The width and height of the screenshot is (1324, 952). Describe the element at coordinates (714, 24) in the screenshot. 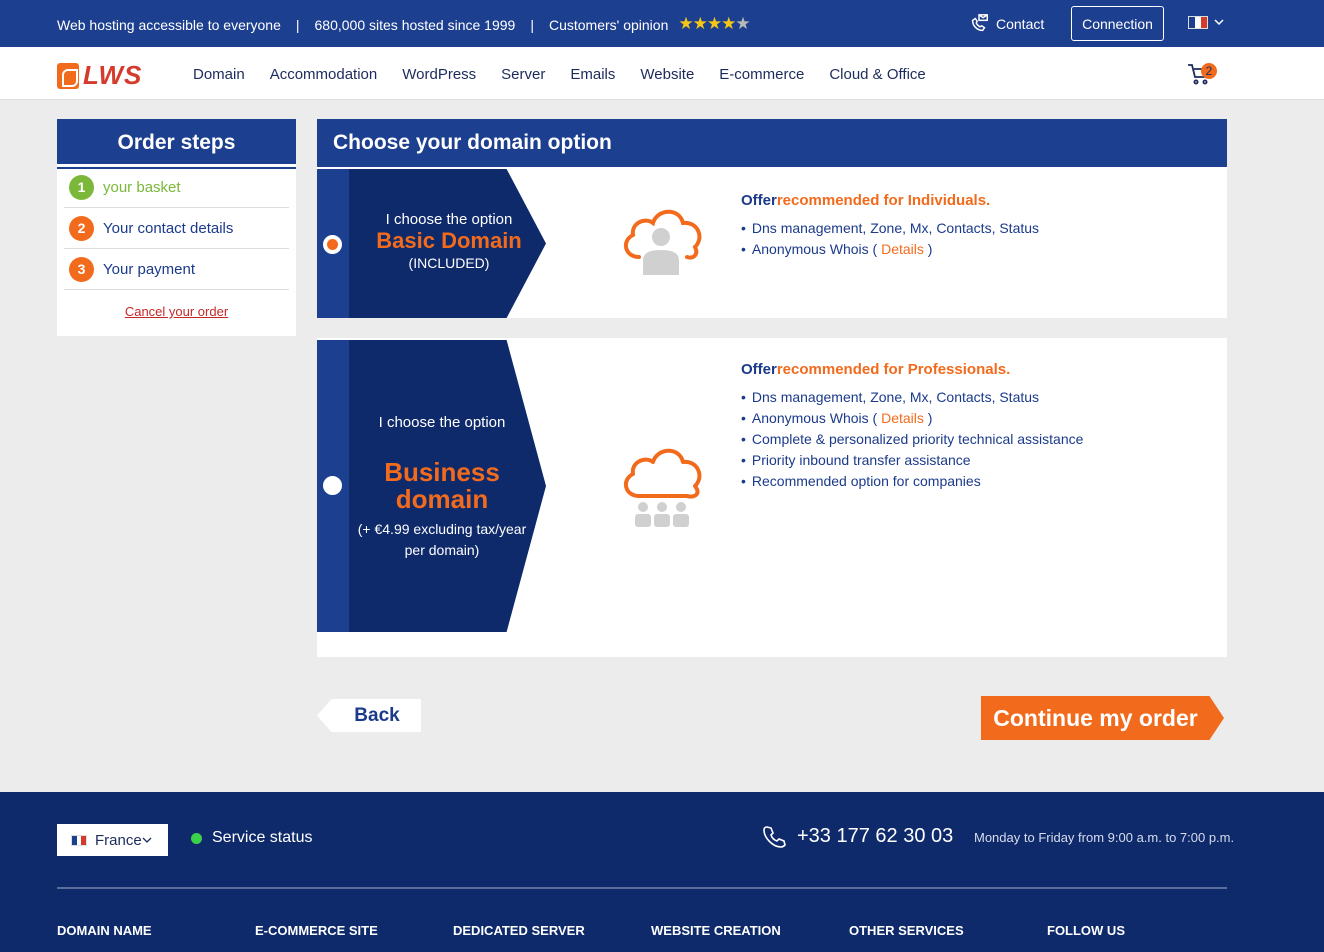

I see `rating-stars: ★★★★★` at that location.